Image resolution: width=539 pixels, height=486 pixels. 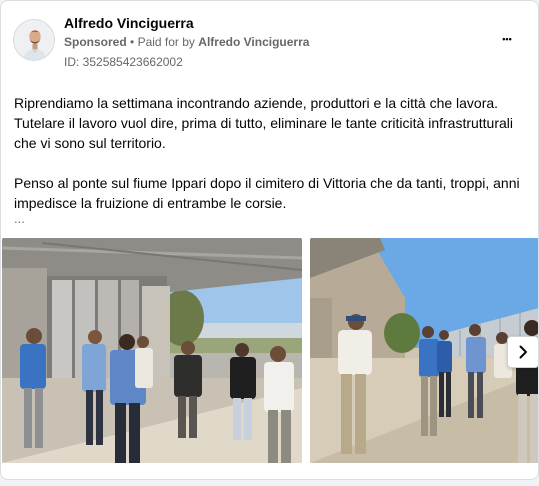 I want to click on more-options-icon: •••, so click(x=507, y=39).